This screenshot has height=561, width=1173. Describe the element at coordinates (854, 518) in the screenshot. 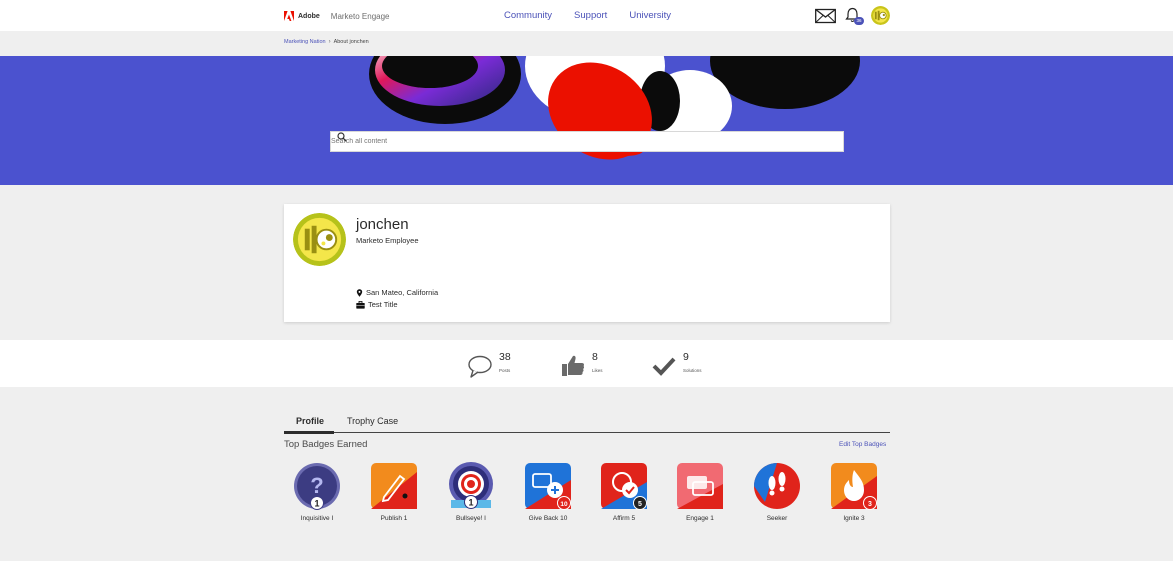

I see `badge-ignite-label: Ignite 3` at that location.